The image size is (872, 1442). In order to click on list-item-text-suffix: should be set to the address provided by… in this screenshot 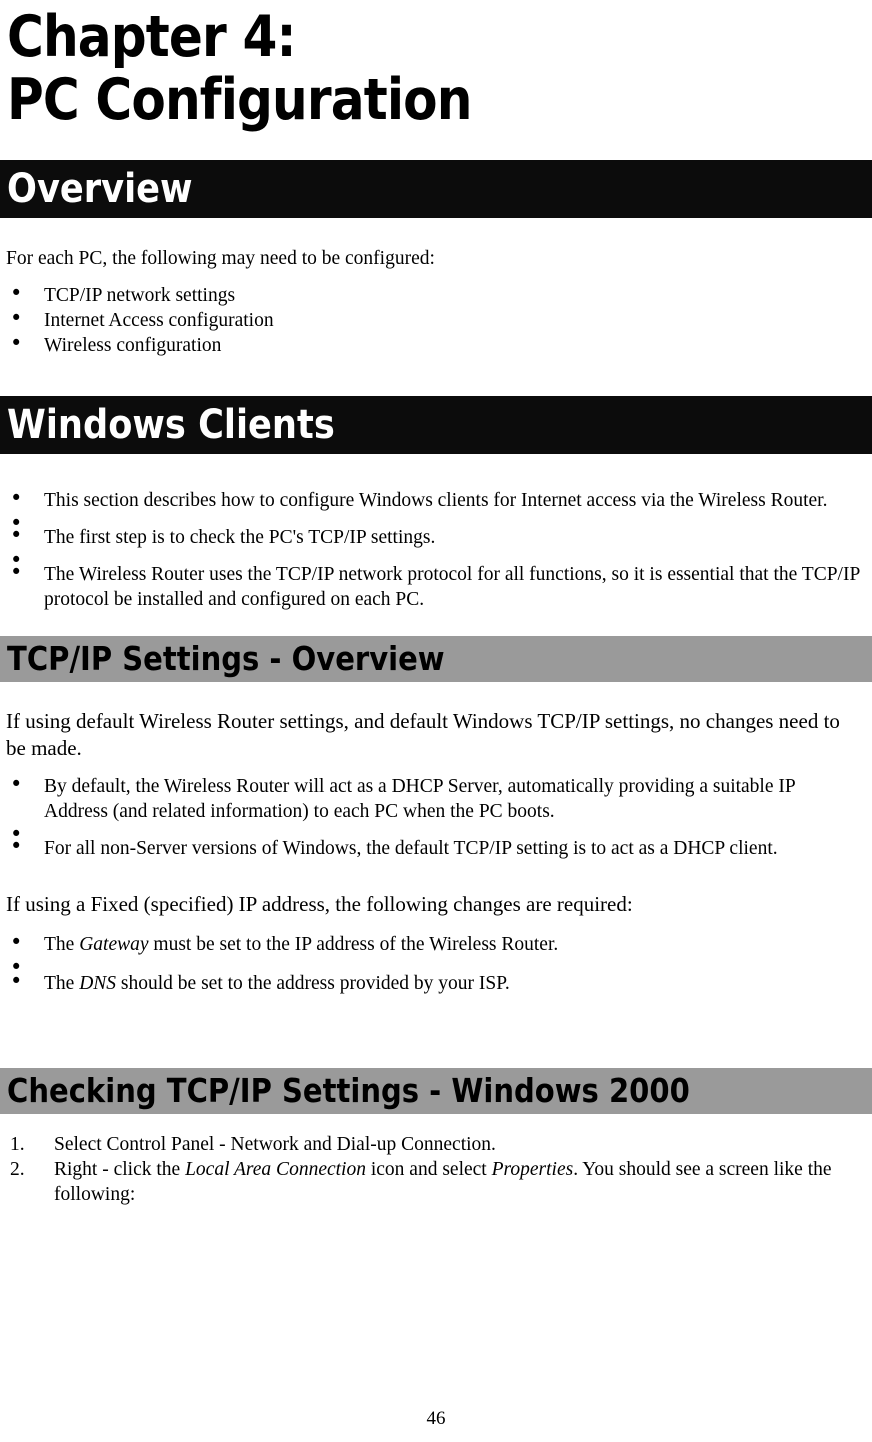, I will do `click(313, 983)`.